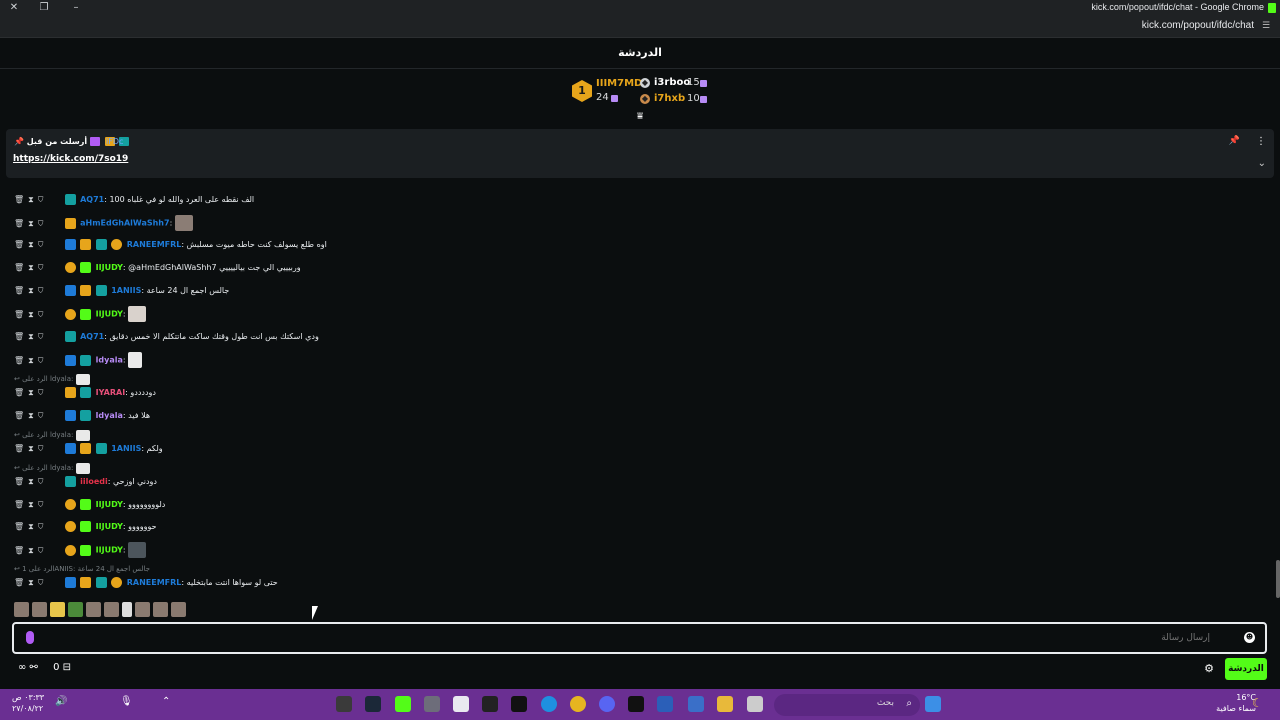 The image size is (1280, 720). Describe the element at coordinates (44, 667) in the screenshot. I see `footer-left: ∞ ⚯ 0 ⊟` at that location.